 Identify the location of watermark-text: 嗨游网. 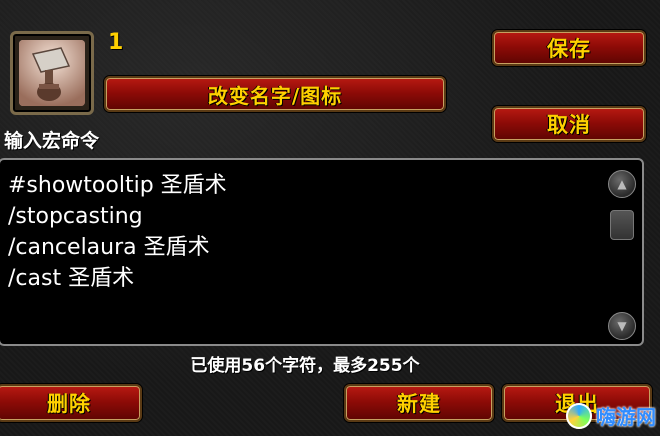
(626, 417).